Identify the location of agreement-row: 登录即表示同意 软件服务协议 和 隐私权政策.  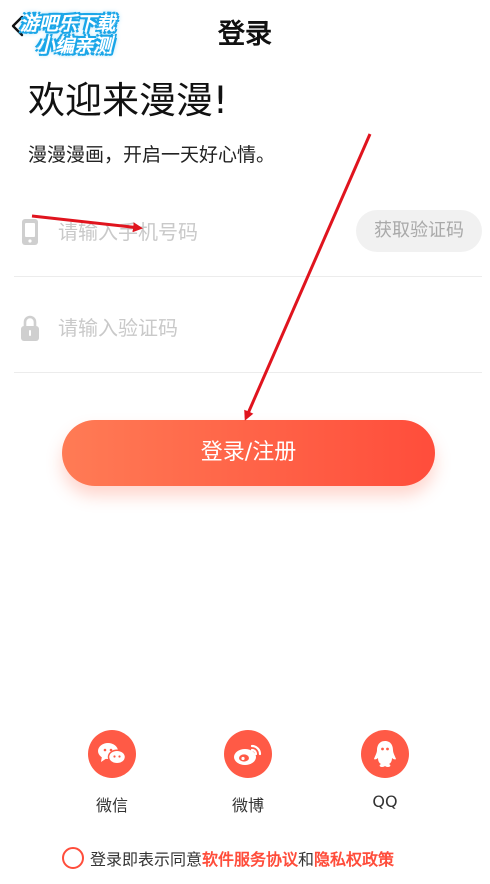
(228, 858).